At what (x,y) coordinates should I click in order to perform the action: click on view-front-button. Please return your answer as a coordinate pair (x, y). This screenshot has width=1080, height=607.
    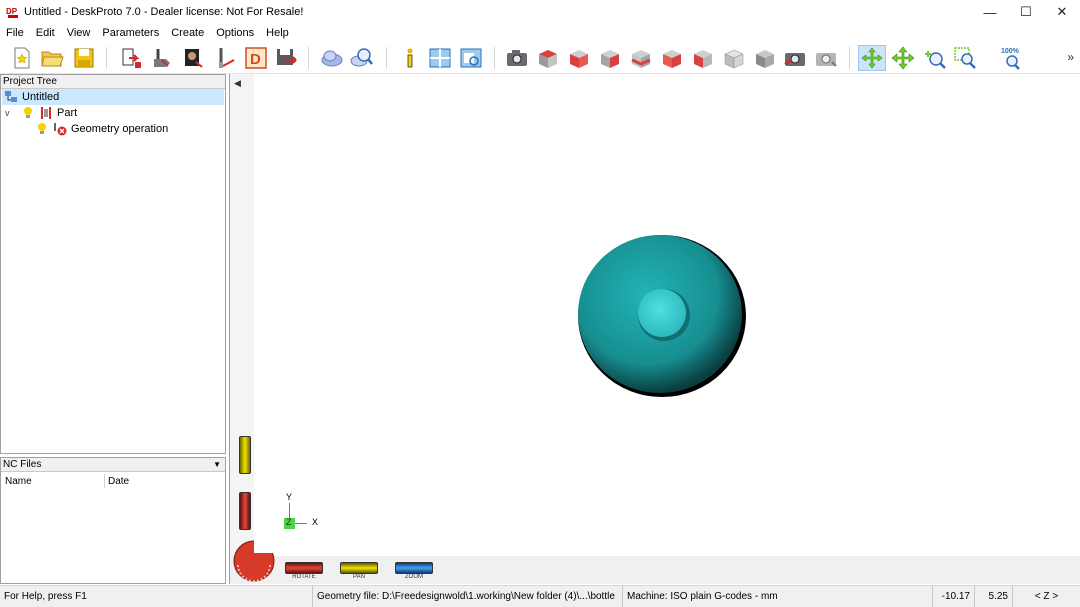
    Looking at the image, I should click on (579, 58).